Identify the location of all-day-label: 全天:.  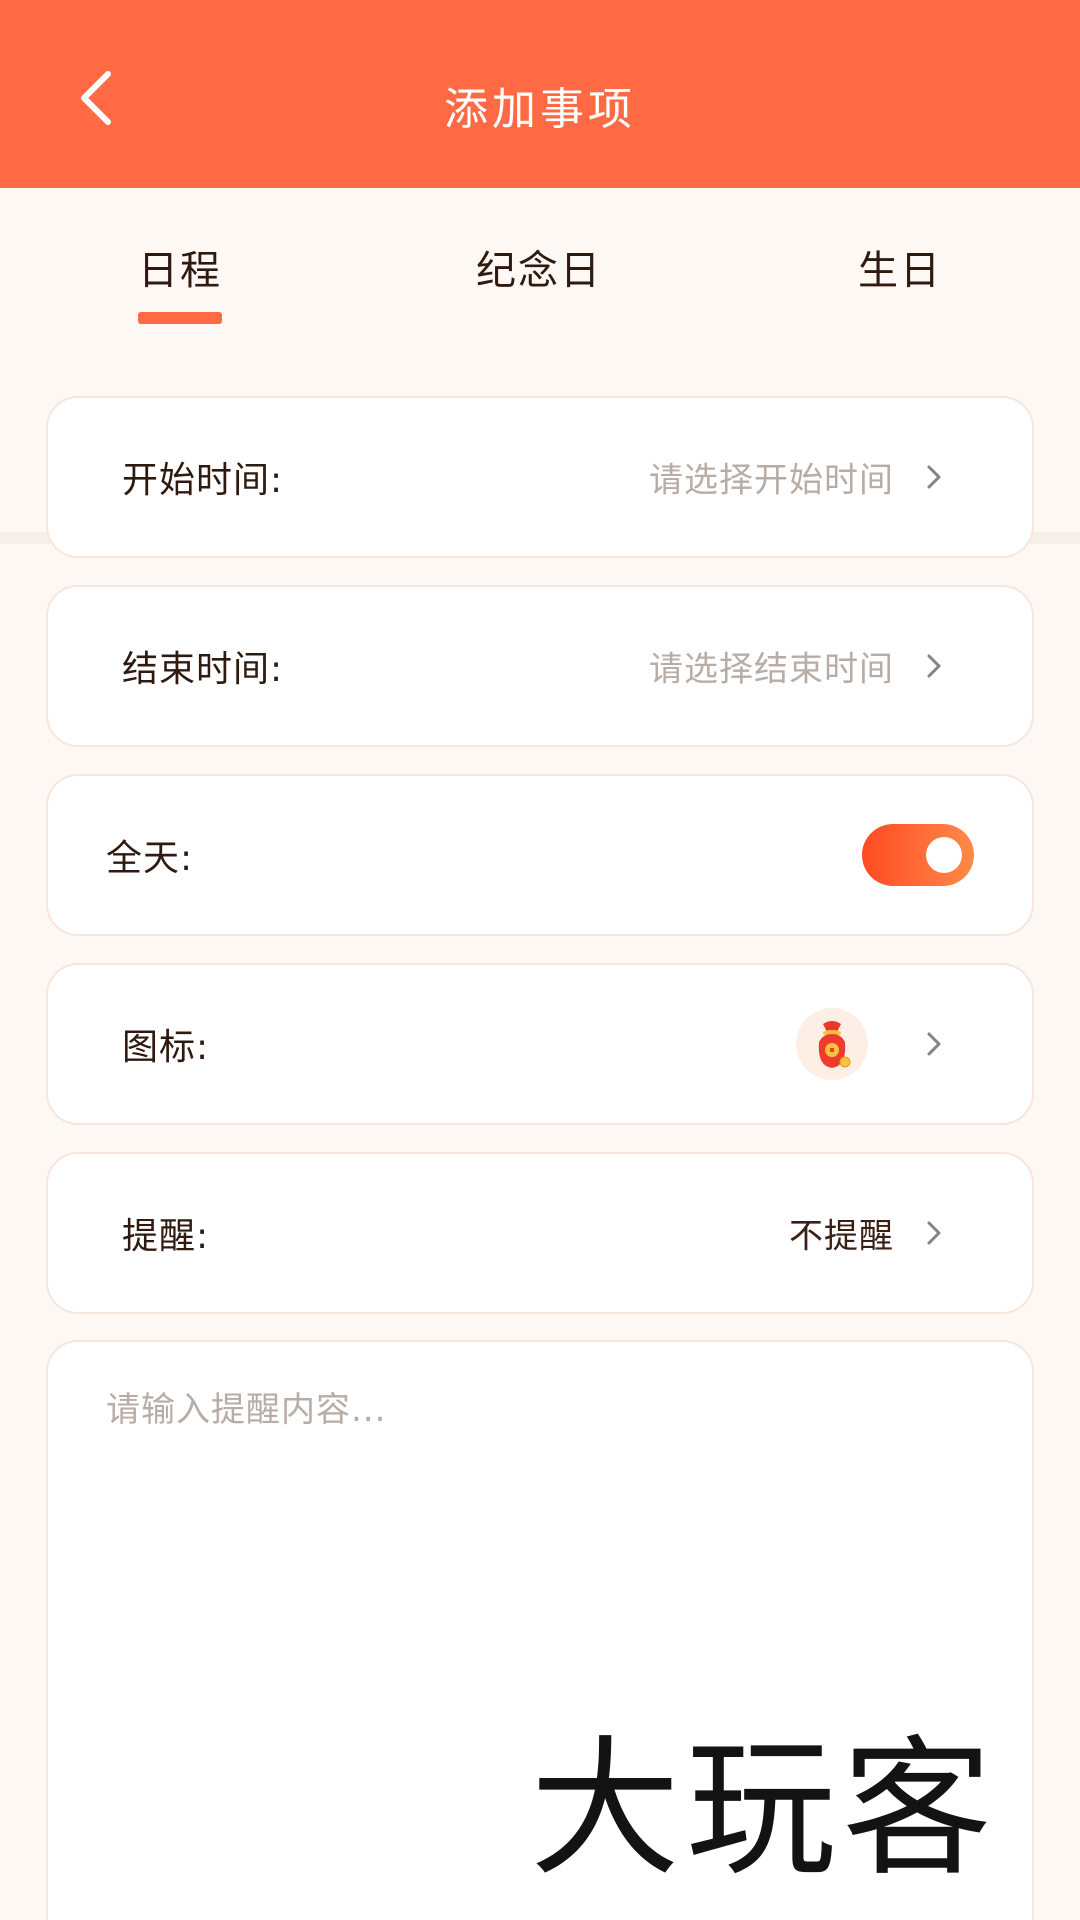
(150, 858).